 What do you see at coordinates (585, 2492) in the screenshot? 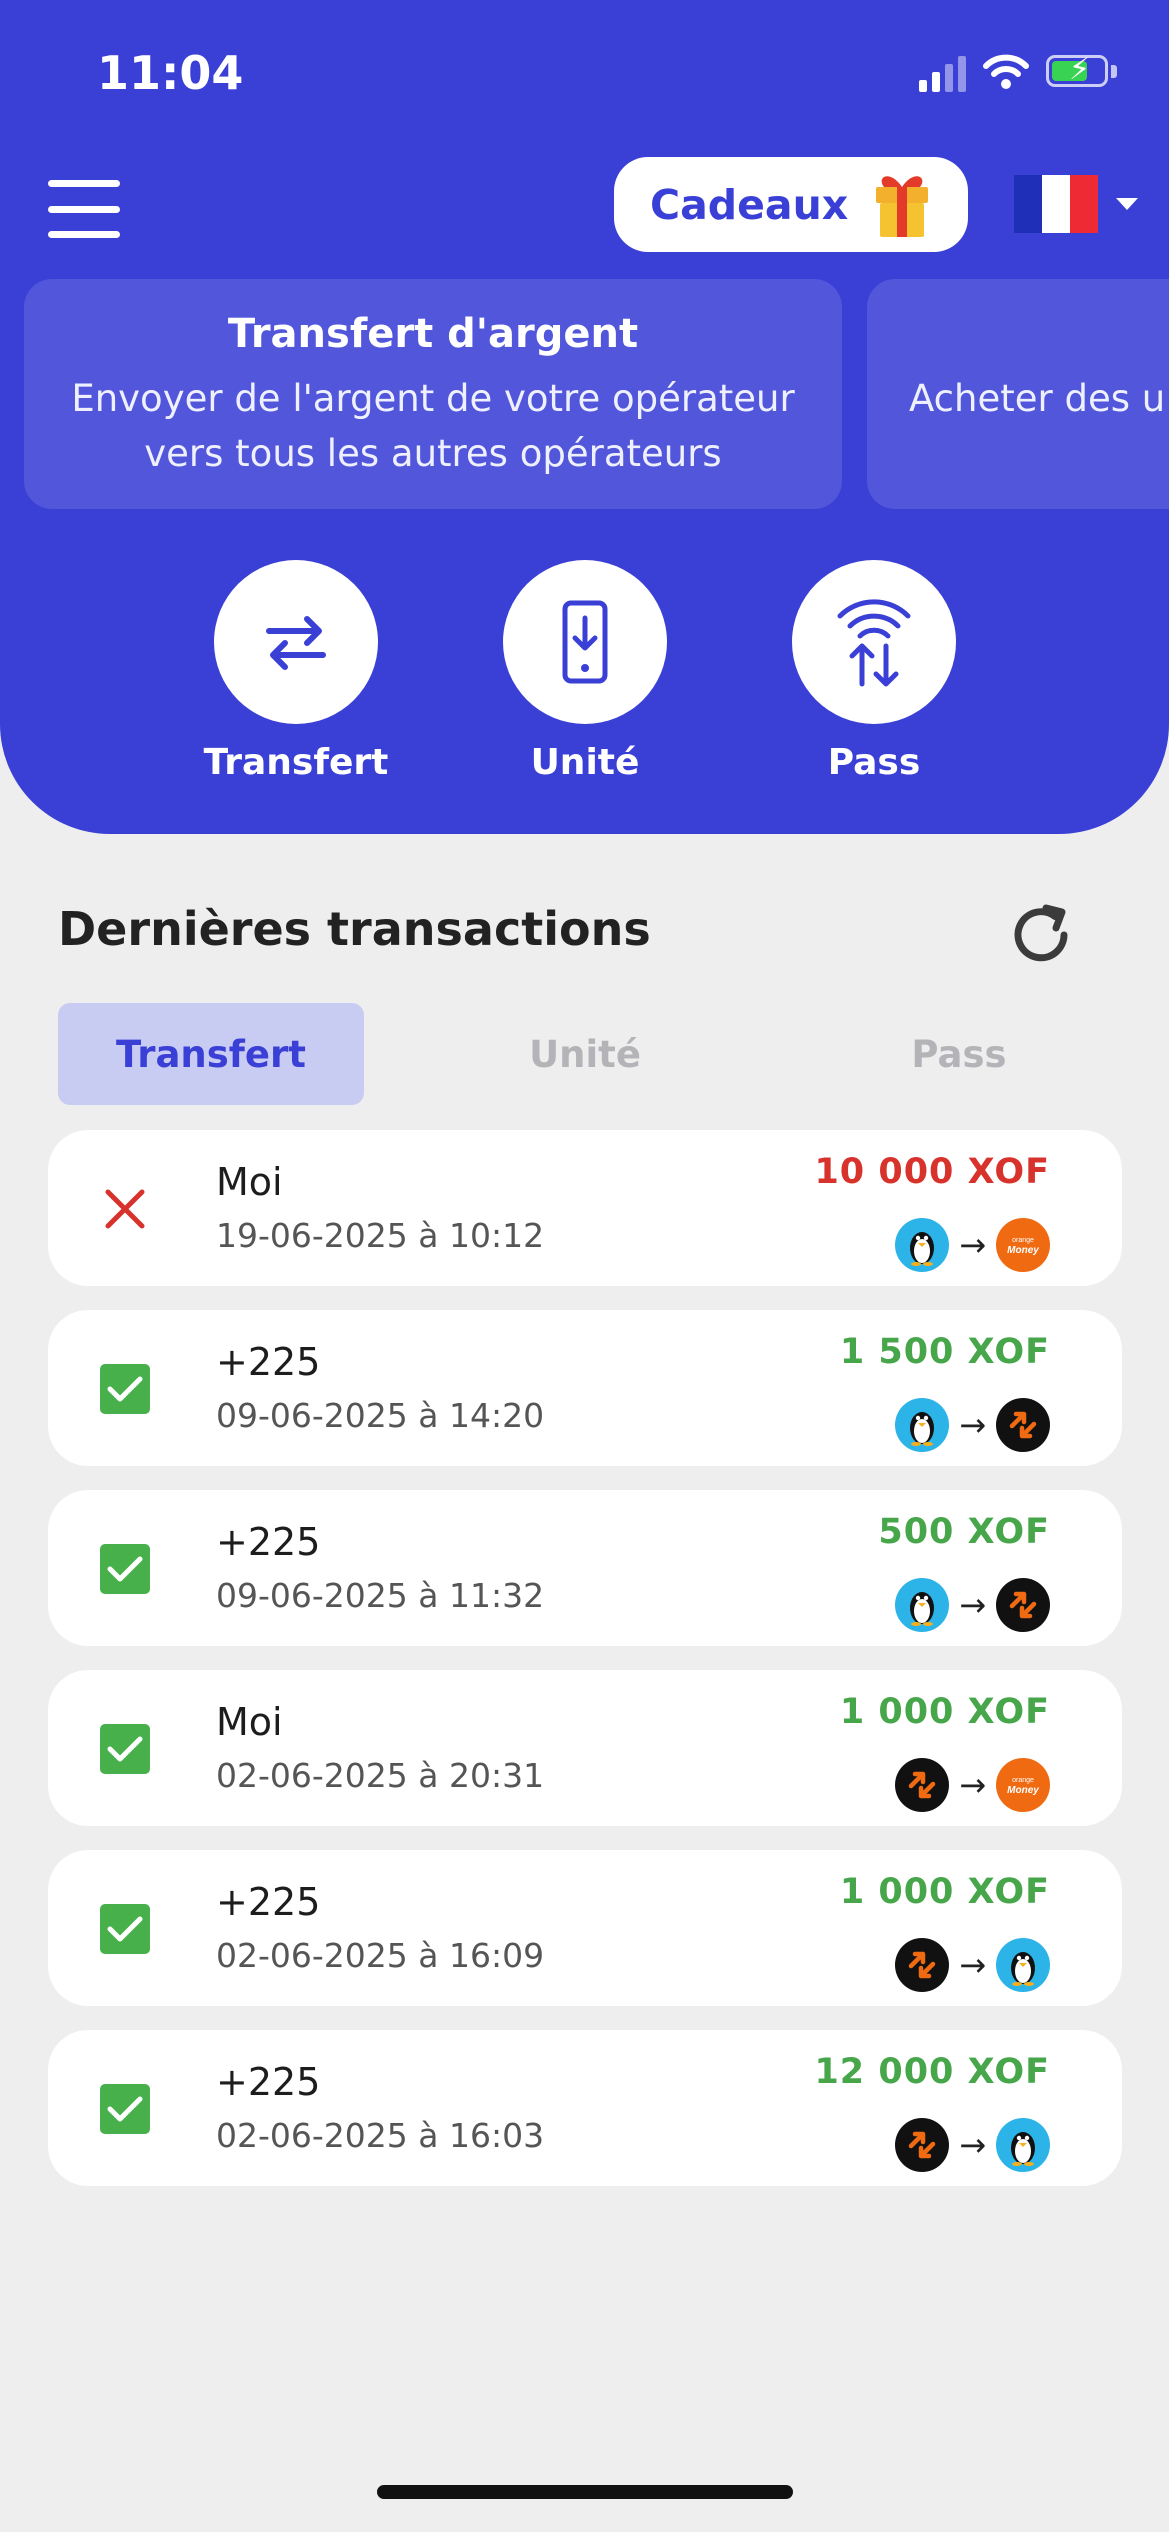
I see `home-indicator` at bounding box center [585, 2492].